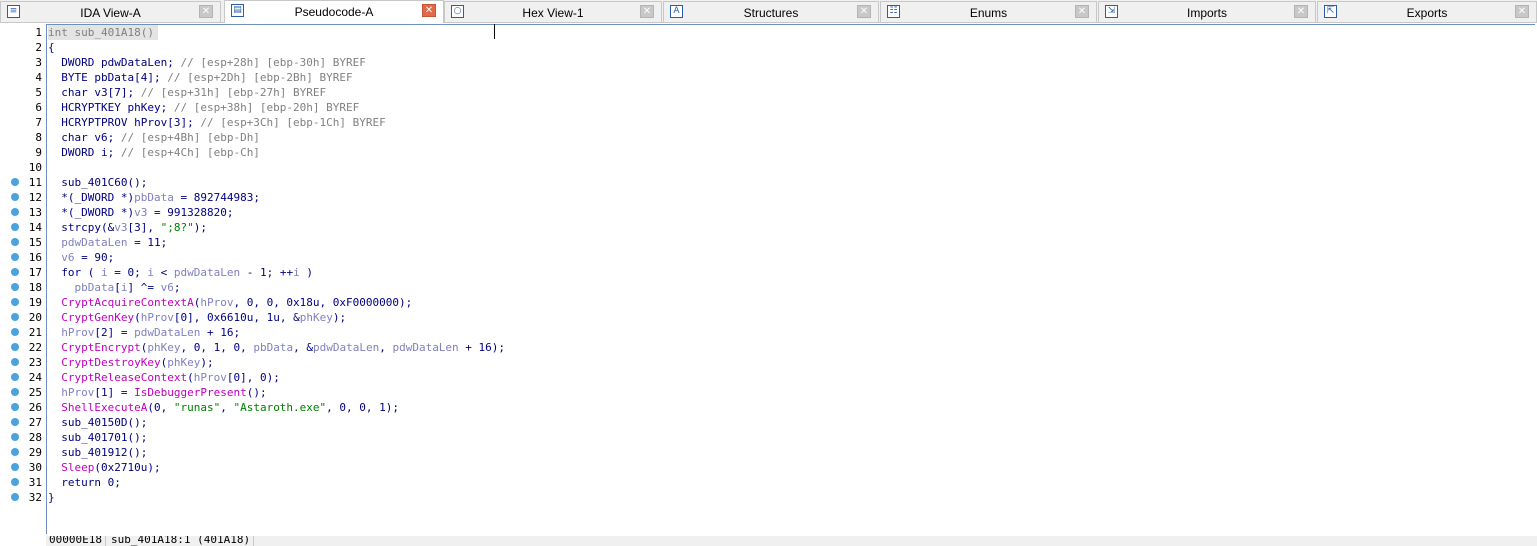  Describe the element at coordinates (38, 32) in the screenshot. I see `line-number: 1` at that location.